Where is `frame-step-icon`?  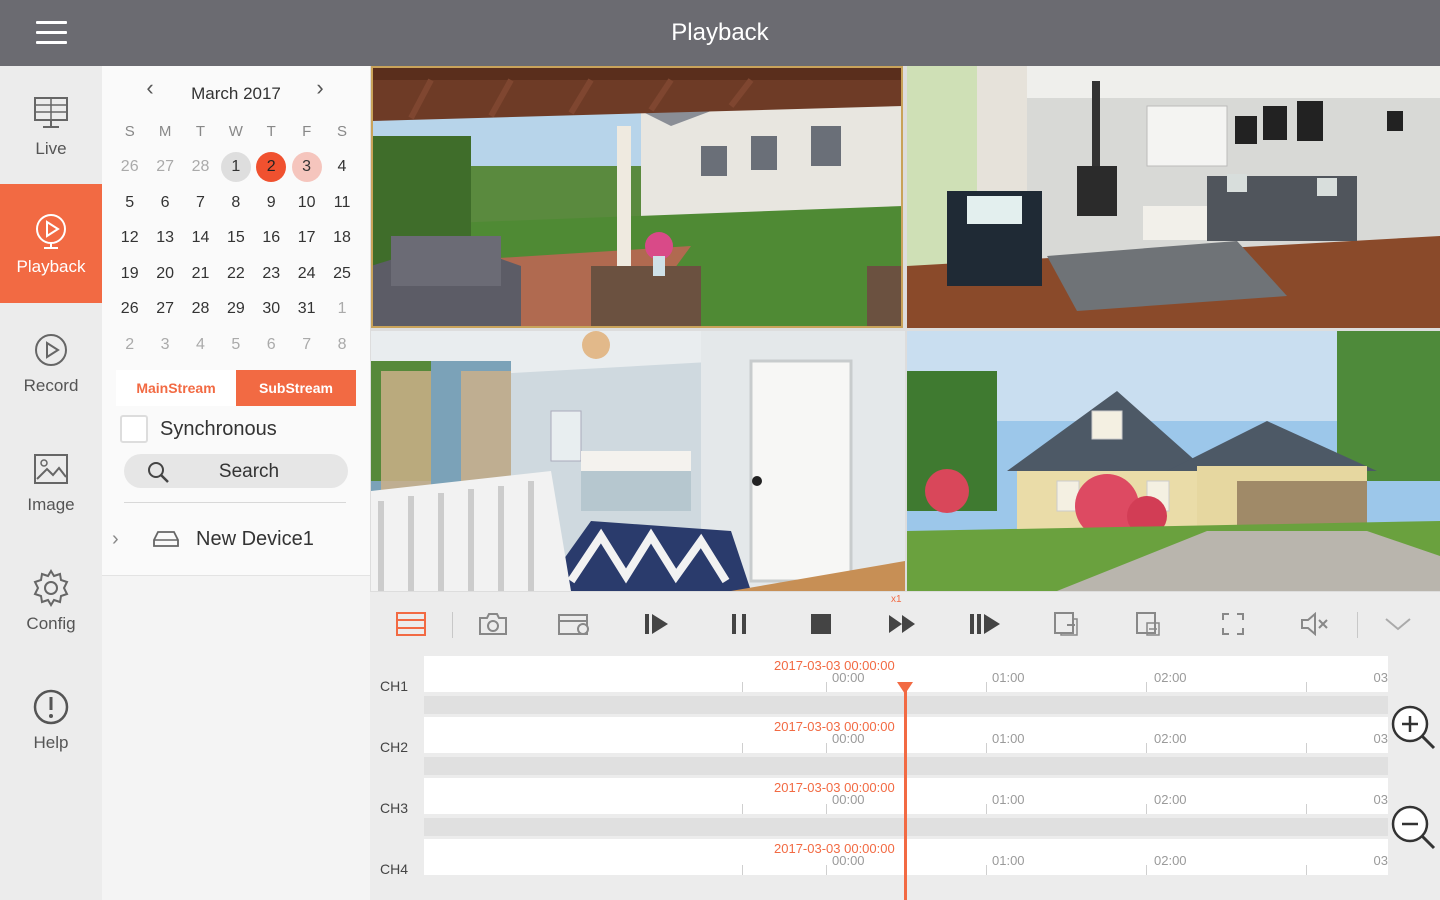
frame-step-icon is located at coordinates (985, 624).